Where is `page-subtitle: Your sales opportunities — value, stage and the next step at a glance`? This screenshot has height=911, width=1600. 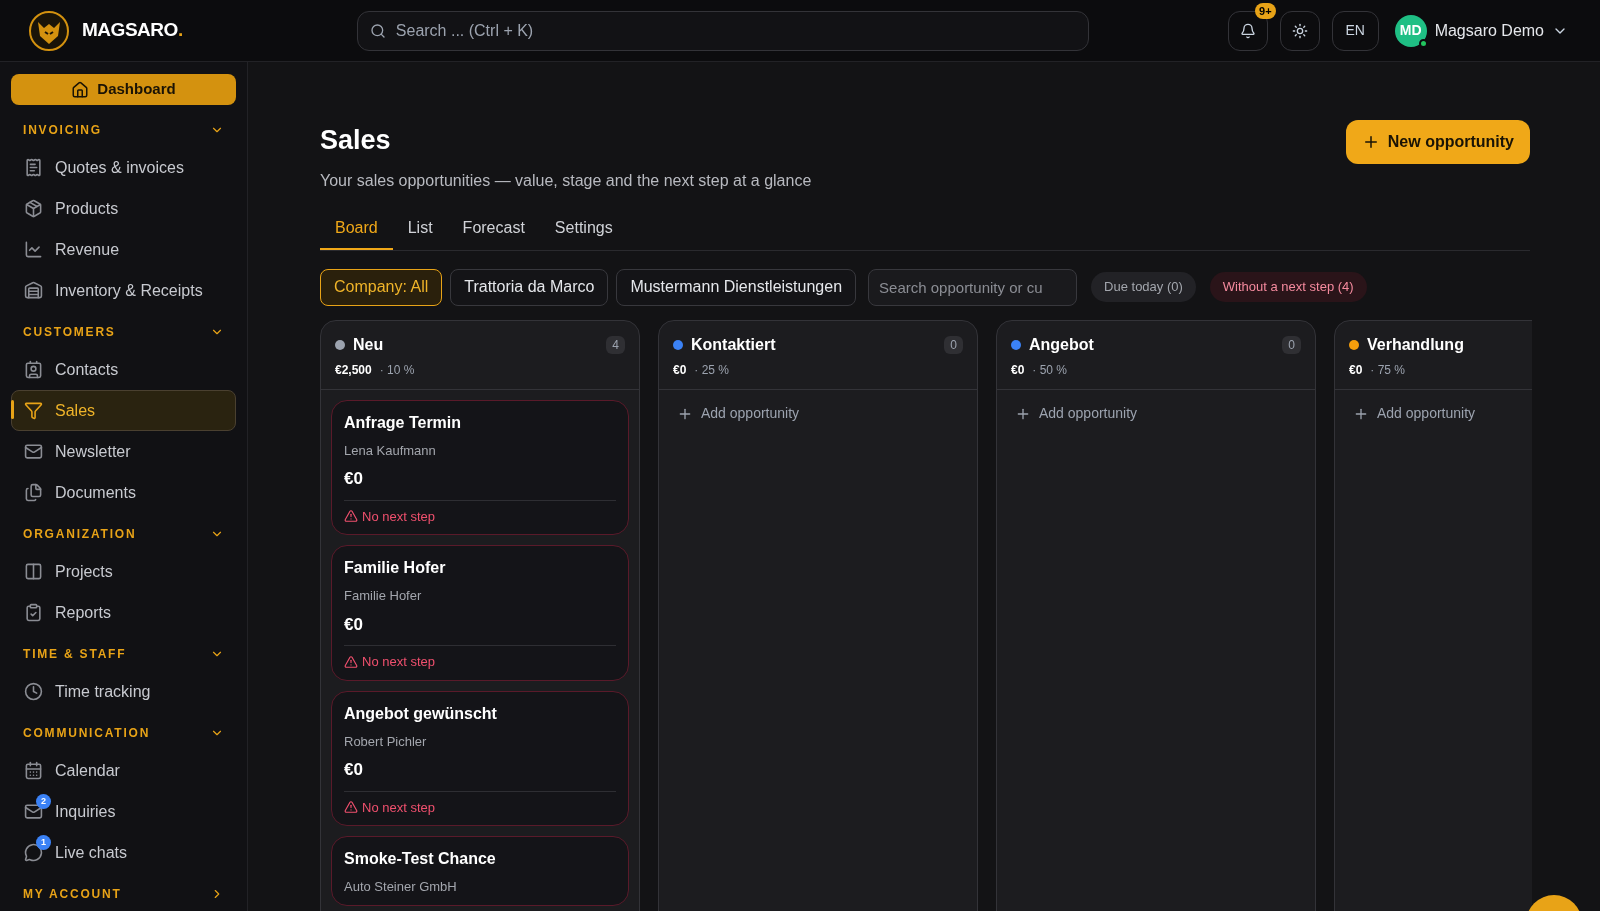
page-subtitle: Your sales opportunities — value, stage and the next step at a glance is located at coordinates (566, 180).